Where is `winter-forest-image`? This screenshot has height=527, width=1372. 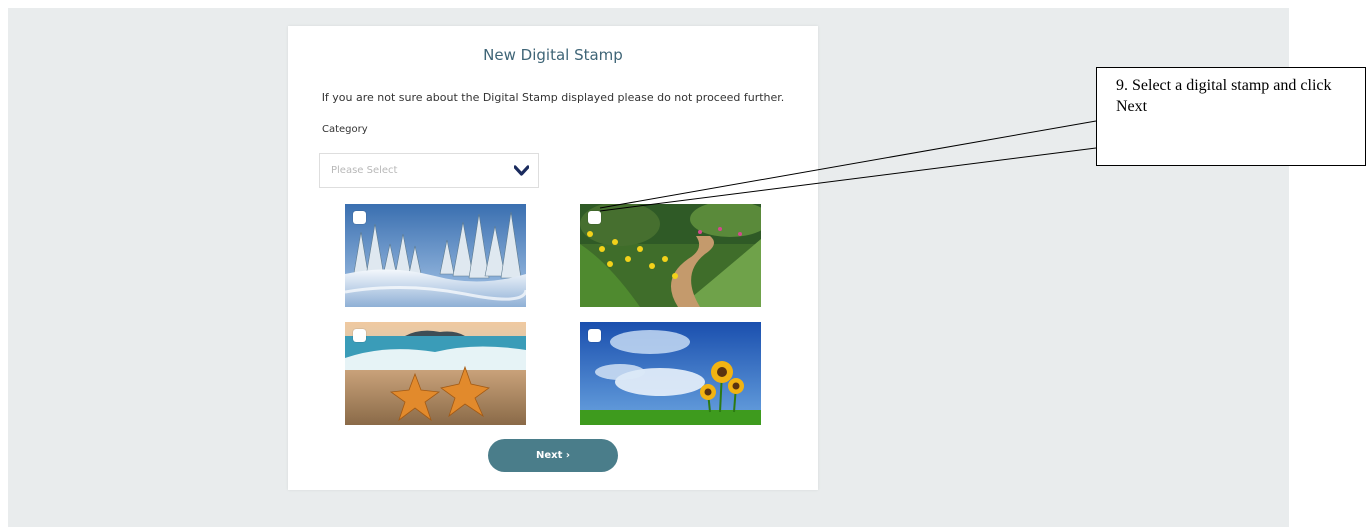 winter-forest-image is located at coordinates (435, 255).